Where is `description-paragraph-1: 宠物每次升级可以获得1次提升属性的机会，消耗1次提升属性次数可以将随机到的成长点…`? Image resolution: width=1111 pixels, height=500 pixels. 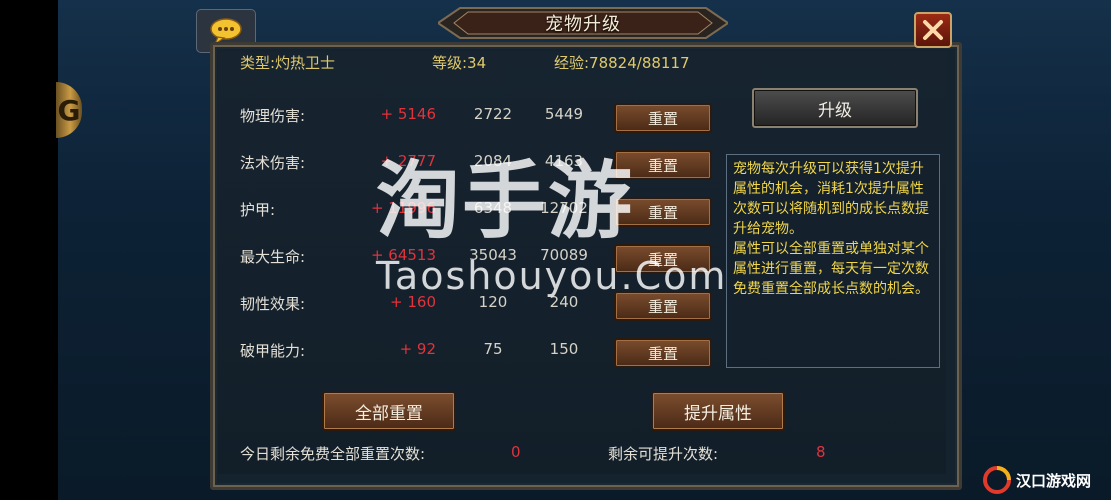 description-paragraph-1: 宠物每次升级可以获得1次提升属性的机会，消耗1次提升属性次数可以将随机到的成长点… is located at coordinates (831, 199).